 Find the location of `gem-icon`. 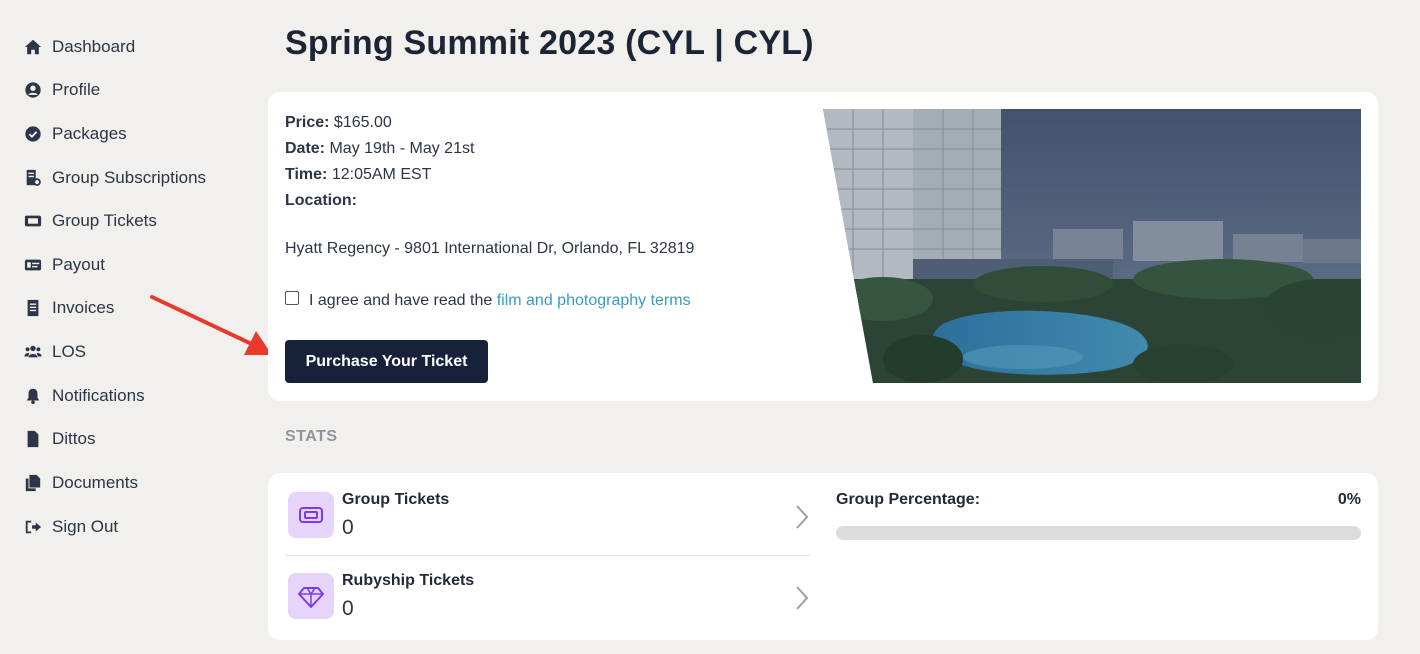

gem-icon is located at coordinates (311, 596).